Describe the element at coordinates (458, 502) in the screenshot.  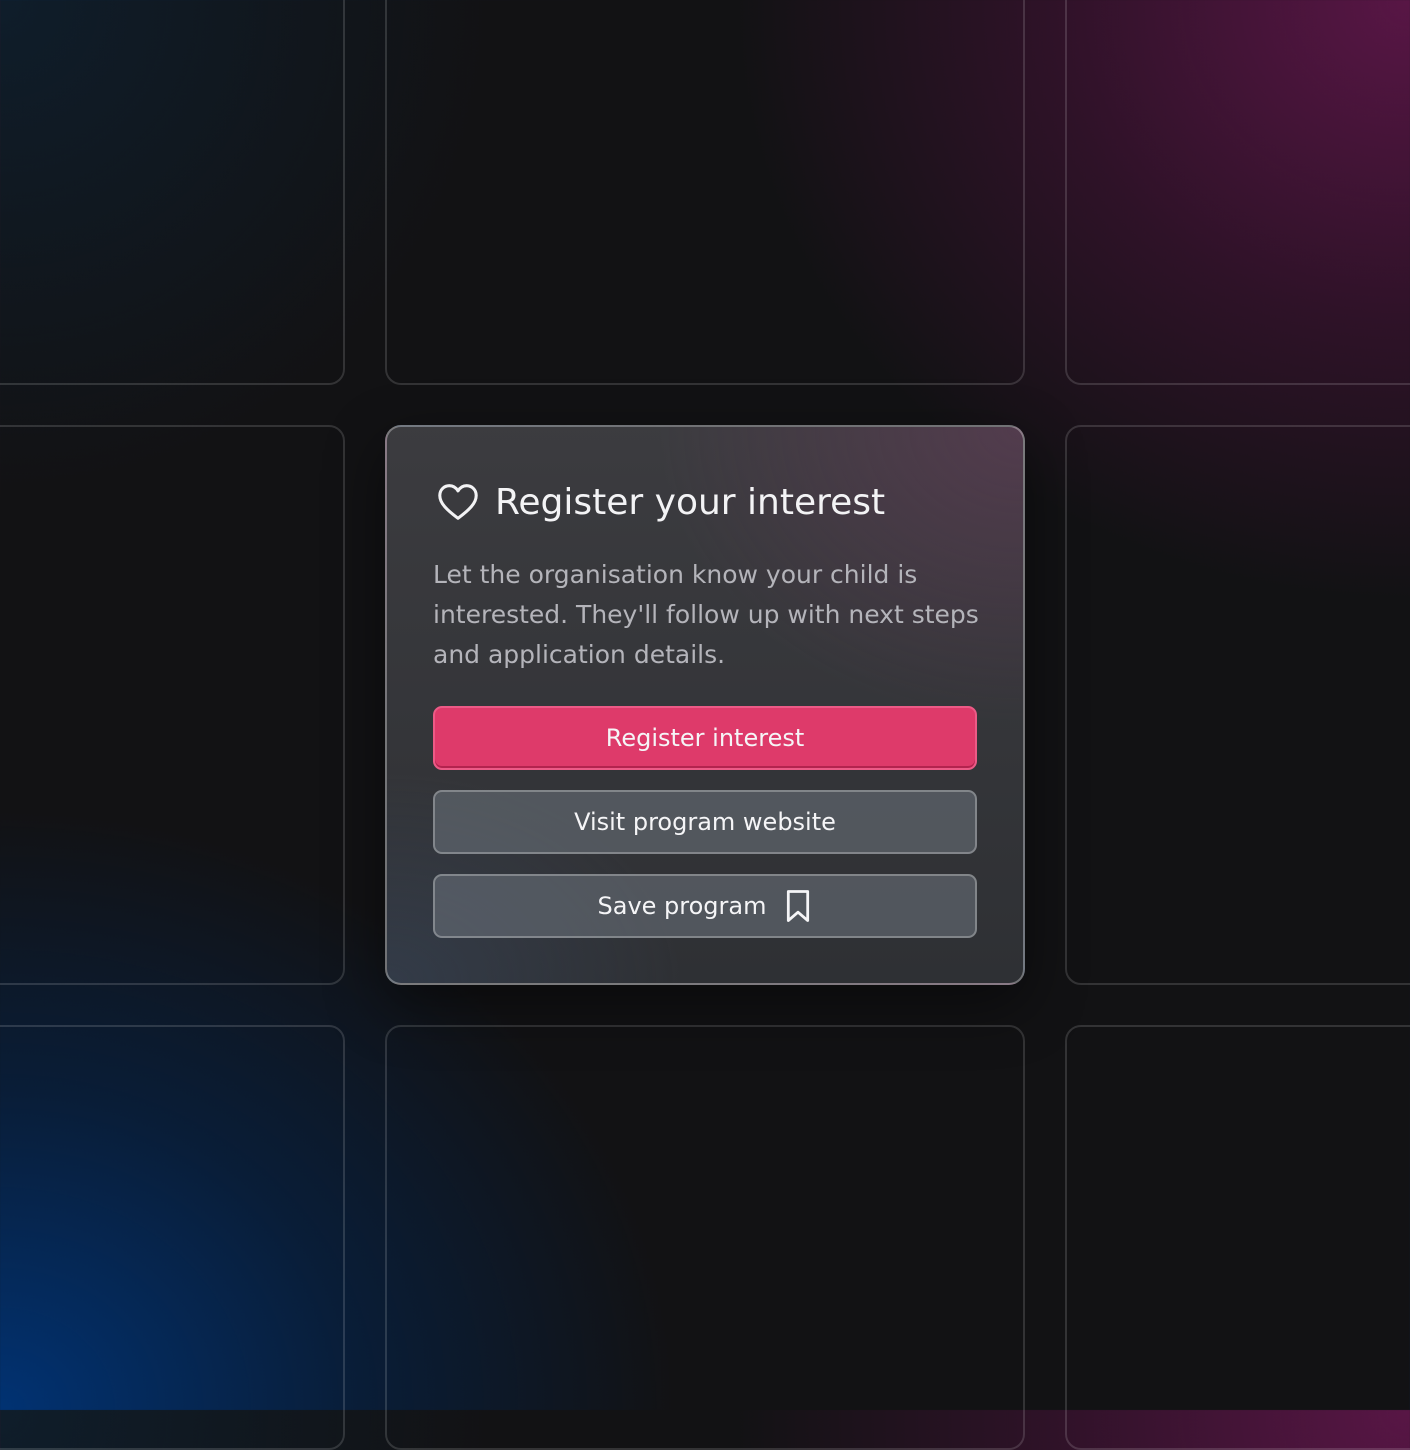
I see `heart-icon` at that location.